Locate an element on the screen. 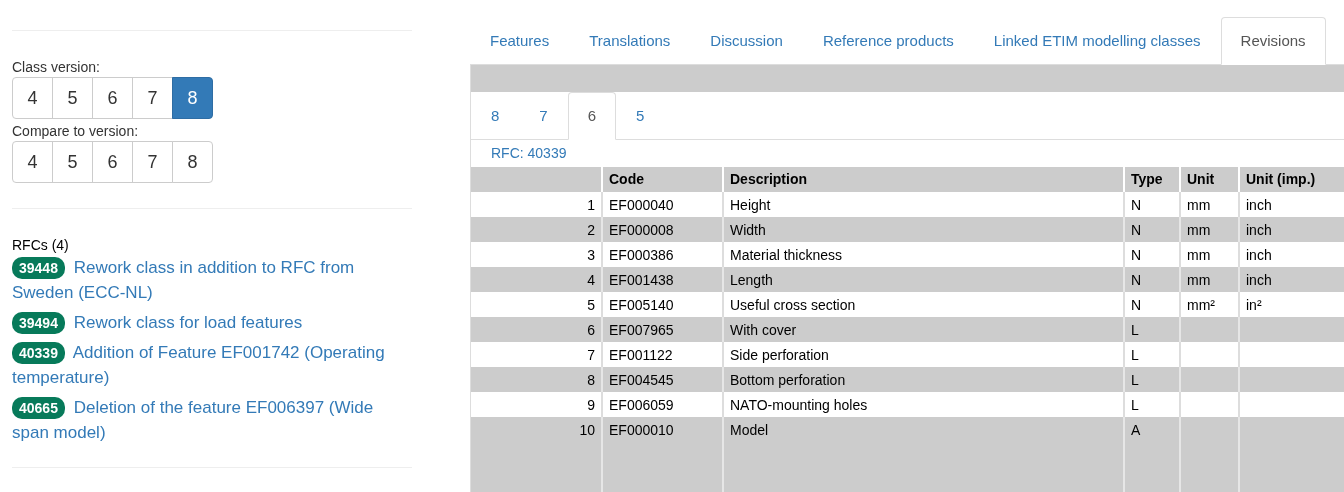 This screenshot has width=1344, height=492. table-cell: mm² is located at coordinates (1201, 305).